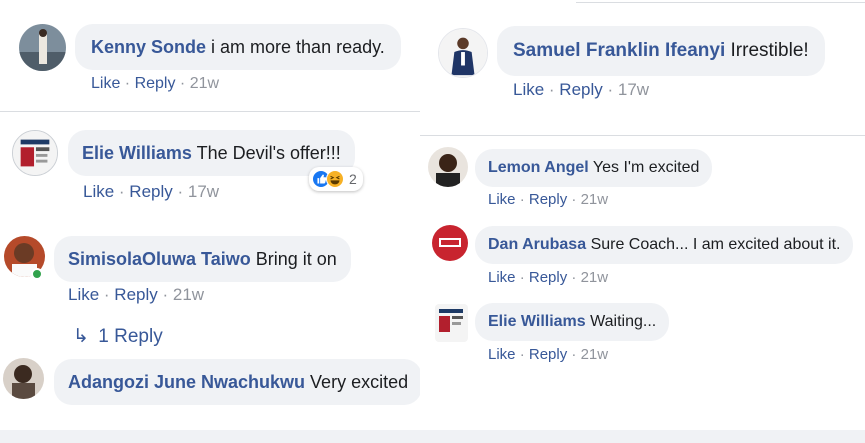  What do you see at coordinates (298, 47) in the screenshot?
I see `comment-text: i am more than ready.` at bounding box center [298, 47].